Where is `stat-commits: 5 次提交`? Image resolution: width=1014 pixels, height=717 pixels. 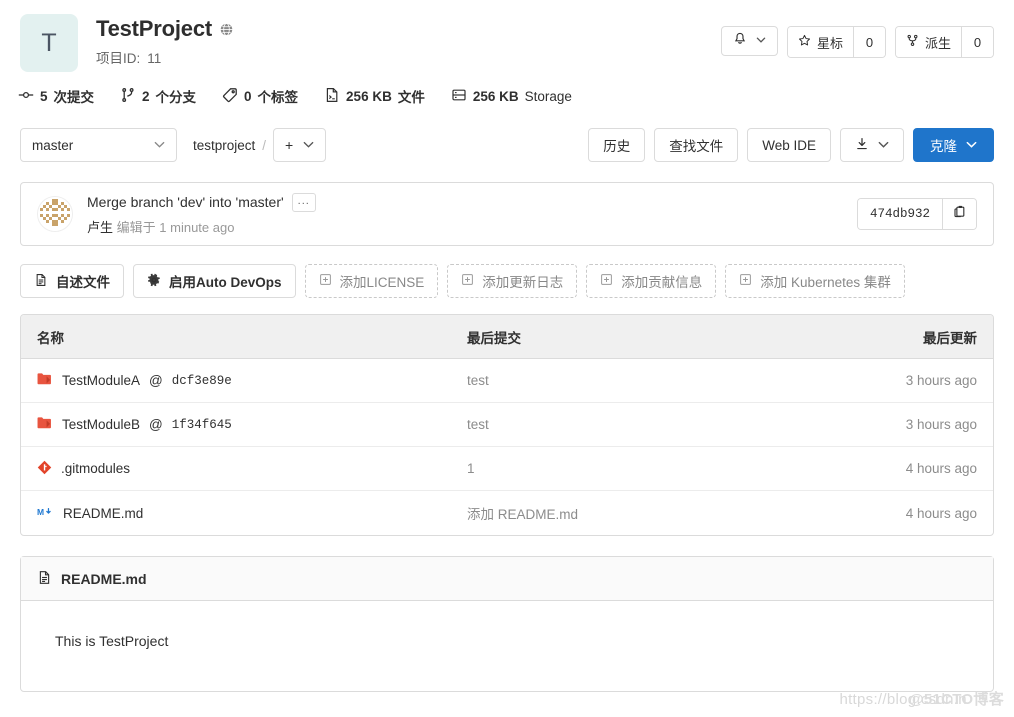
stat-commits: 5 次提交 is located at coordinates (56, 96).